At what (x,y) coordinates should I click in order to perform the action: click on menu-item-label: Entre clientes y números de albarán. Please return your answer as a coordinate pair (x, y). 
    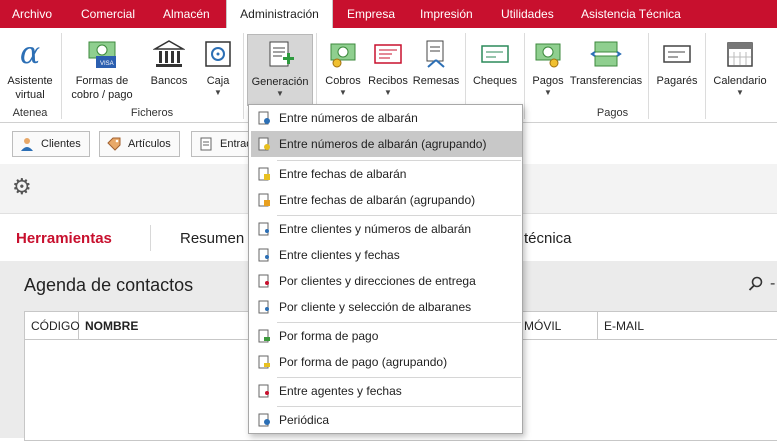
    Looking at the image, I should click on (375, 229).